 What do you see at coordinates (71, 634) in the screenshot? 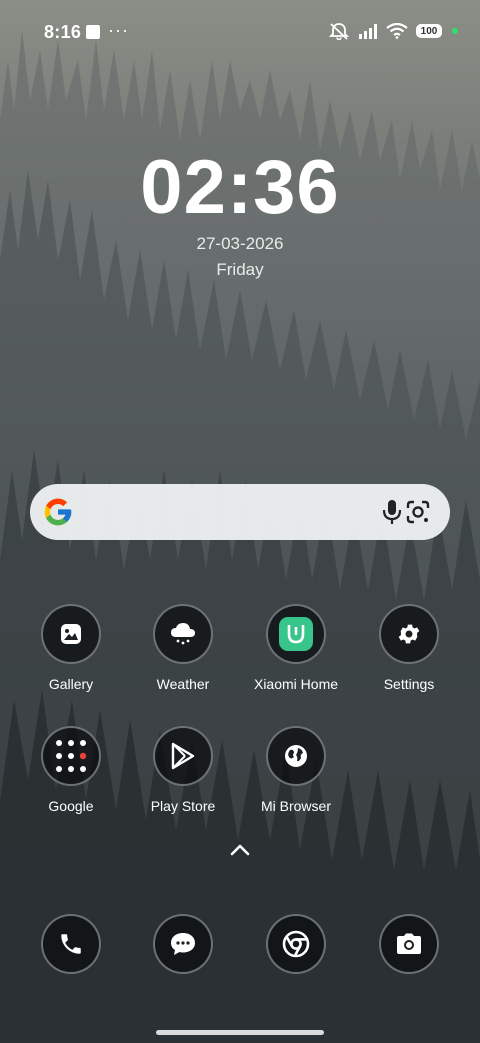
I see `gallery-icon` at bounding box center [71, 634].